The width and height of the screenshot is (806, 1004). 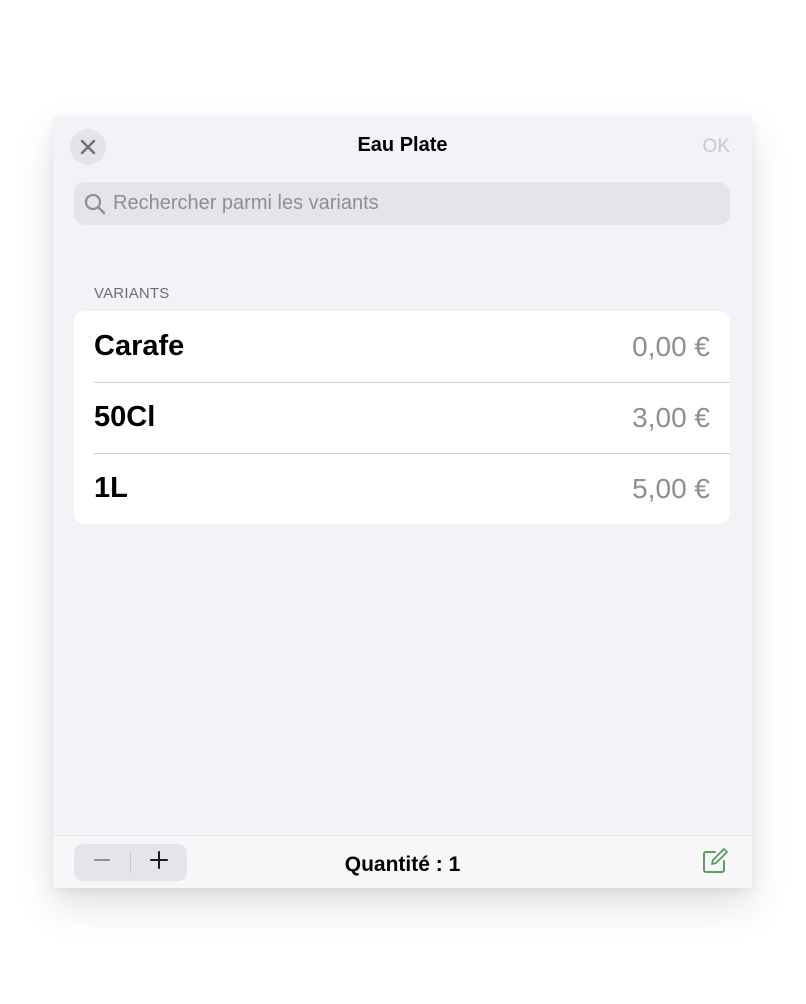 What do you see at coordinates (402, 346) in the screenshot?
I see `variant-row-carafe: Carafe 0,00 €` at bounding box center [402, 346].